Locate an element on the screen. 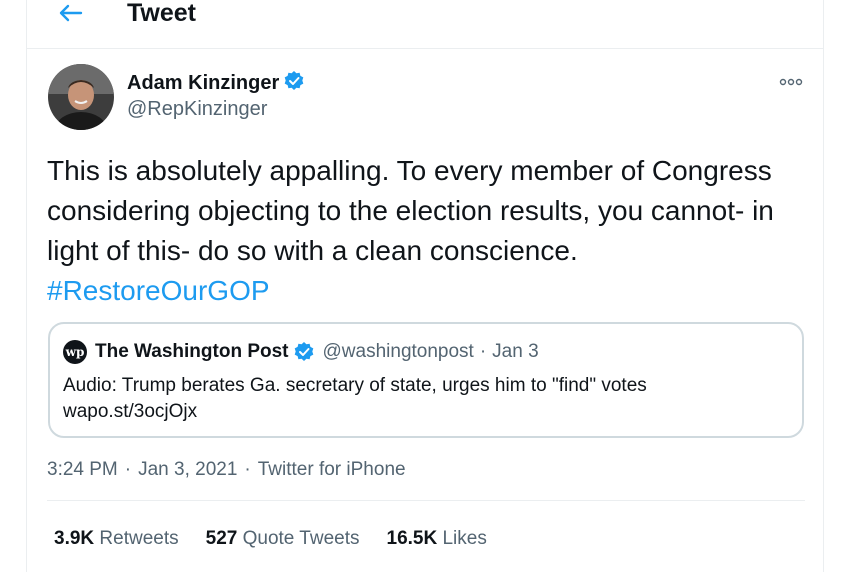  quoted-author-handle: @washingtonpost is located at coordinates (398, 351).